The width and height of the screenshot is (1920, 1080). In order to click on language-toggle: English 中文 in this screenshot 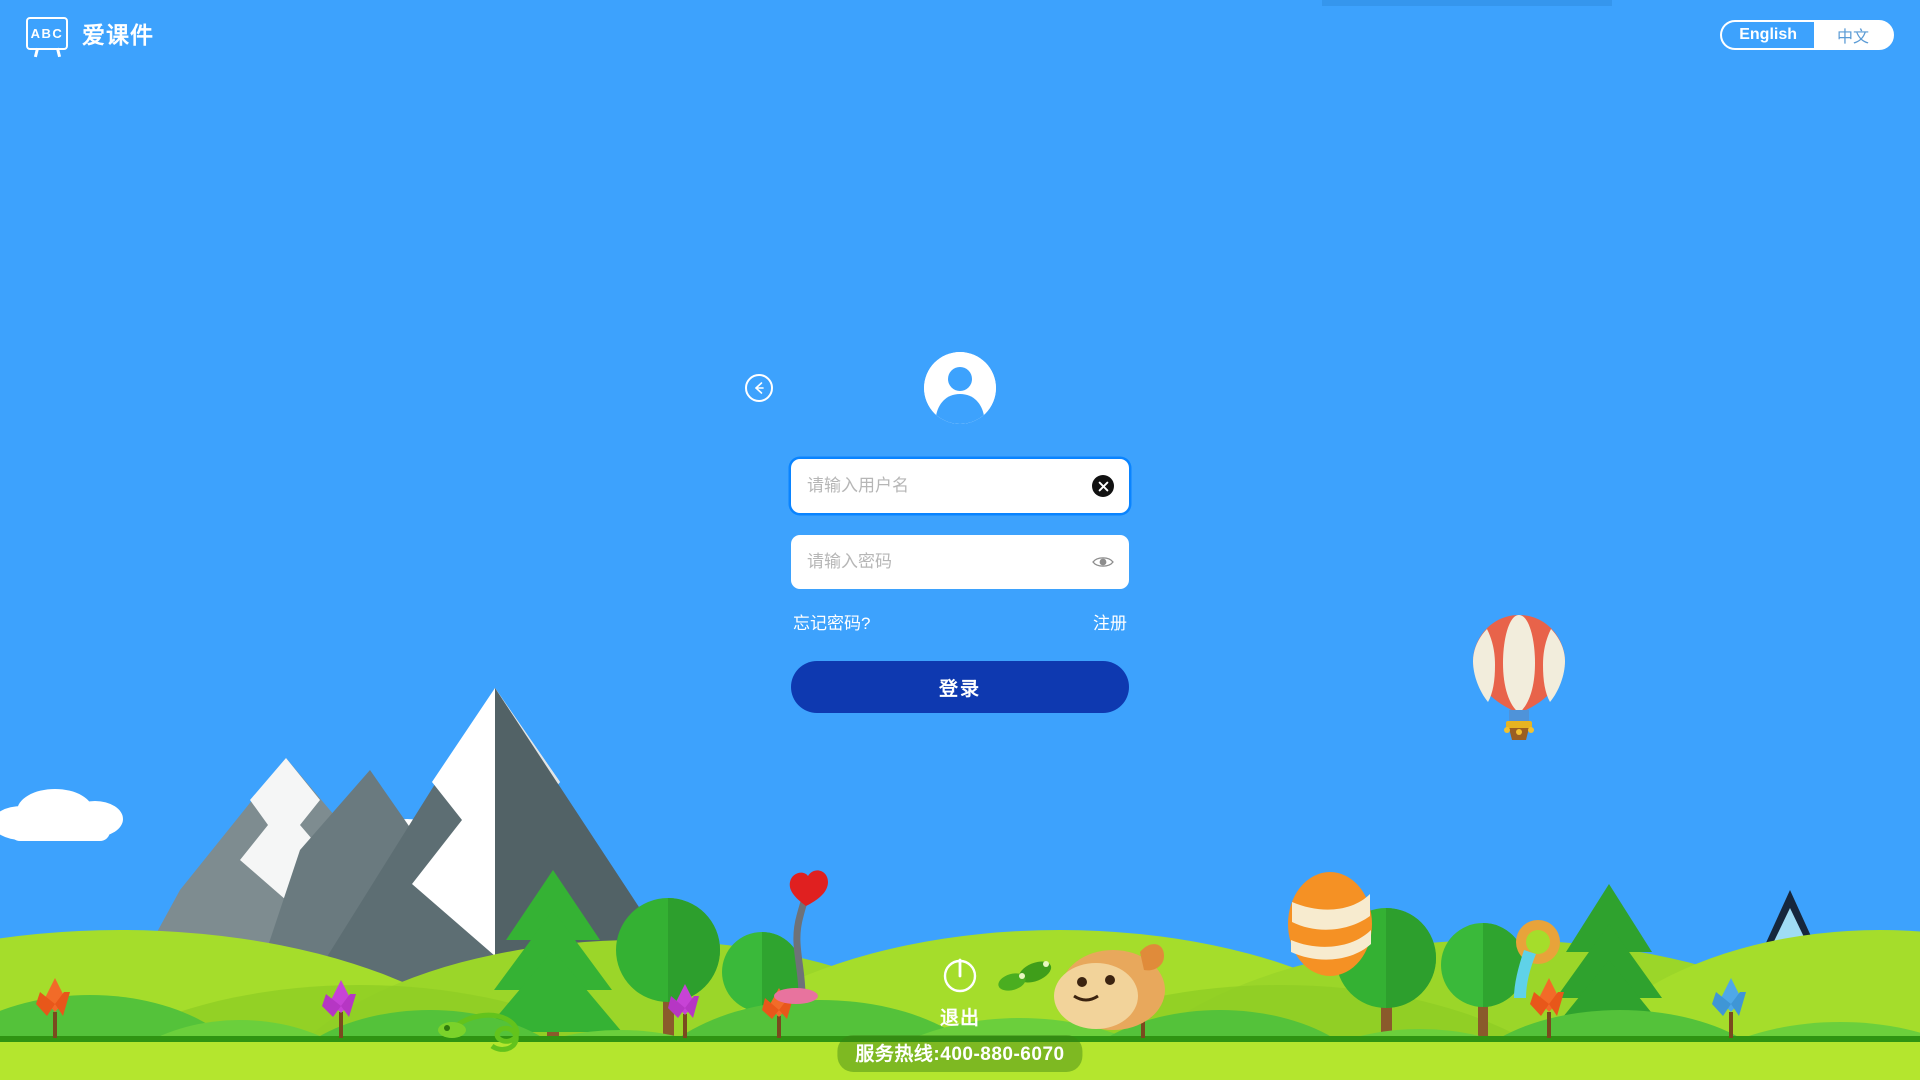, I will do `click(1807, 35)`.